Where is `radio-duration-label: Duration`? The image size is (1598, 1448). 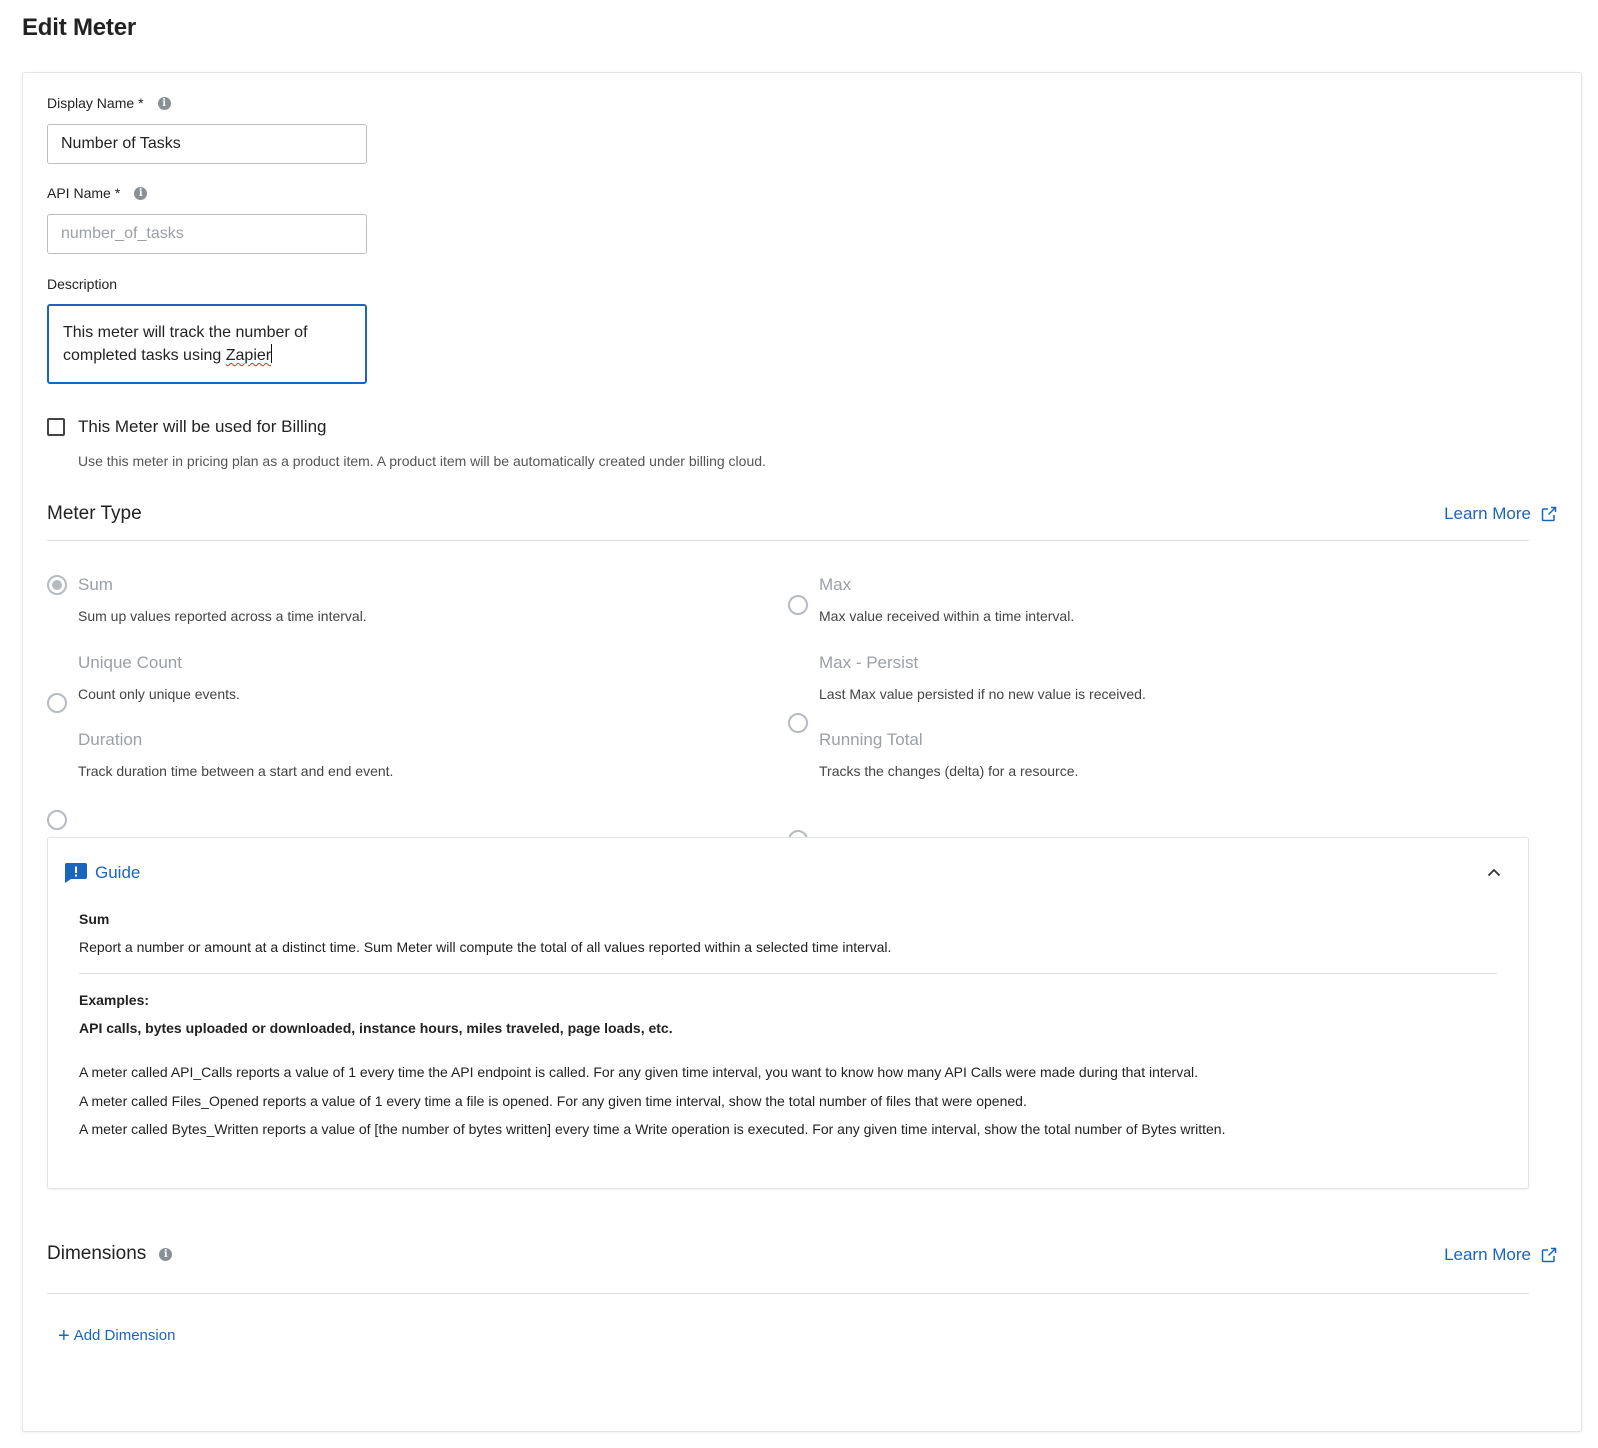 radio-duration-label: Duration is located at coordinates (110, 740).